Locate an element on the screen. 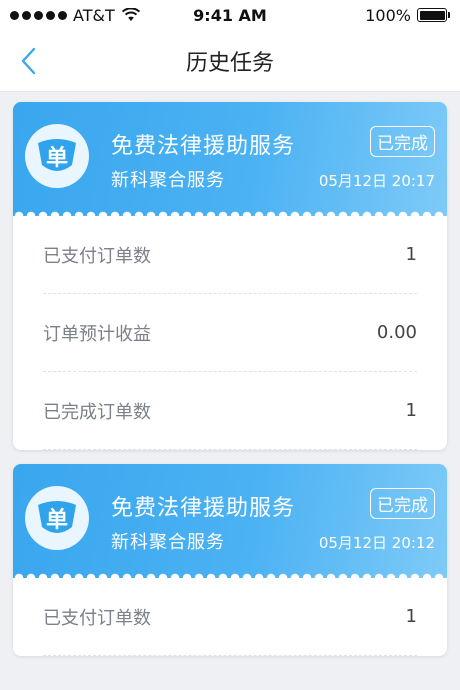 This screenshot has height=690, width=460. wifi-icon is located at coordinates (130, 14).